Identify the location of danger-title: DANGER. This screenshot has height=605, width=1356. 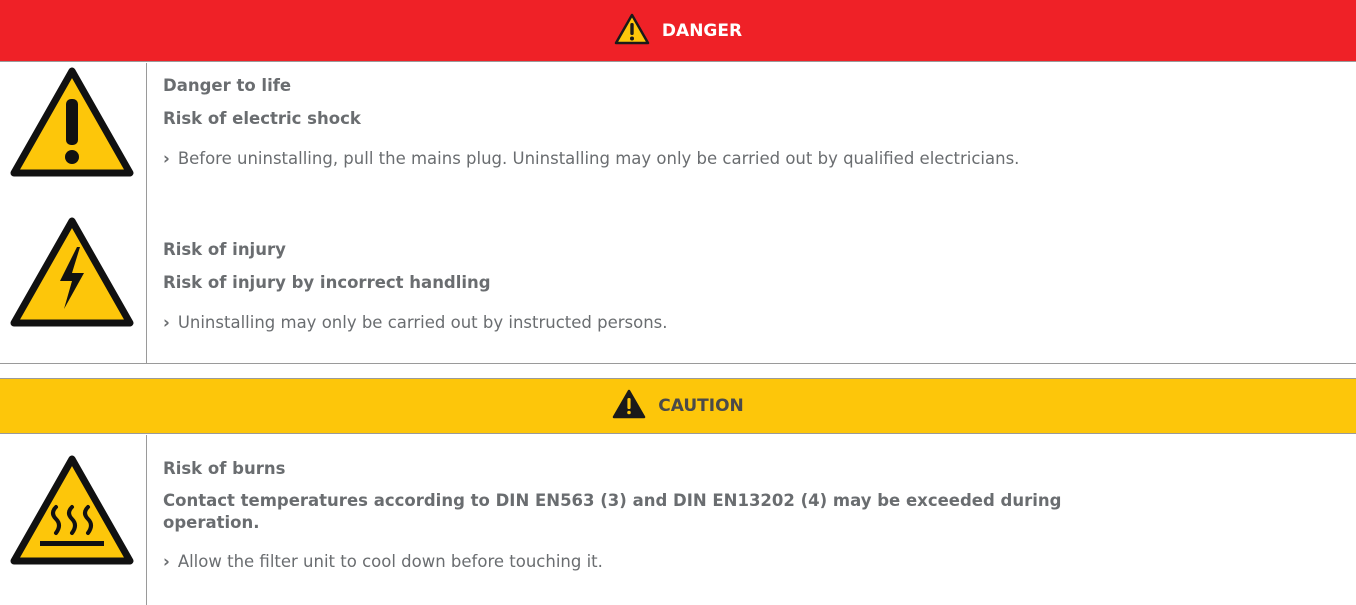
(702, 30).